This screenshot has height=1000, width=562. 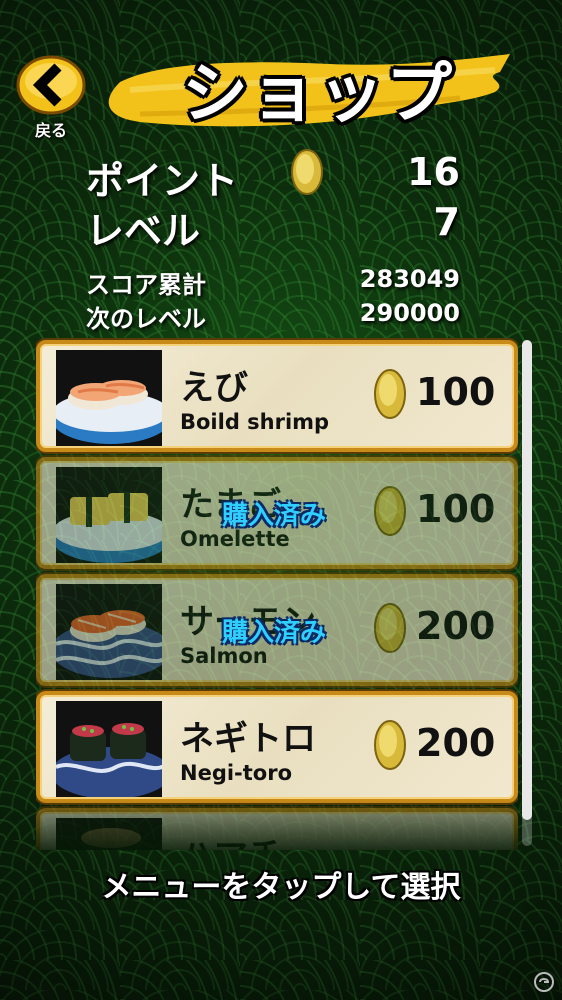 What do you see at coordinates (143, 231) in the screenshot?
I see `level-label: レベル` at bounding box center [143, 231].